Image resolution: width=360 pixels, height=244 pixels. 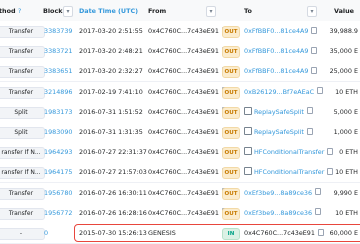 I want to click on date-time: 2016-07-26 16:30:11, so click(x=113, y=192).